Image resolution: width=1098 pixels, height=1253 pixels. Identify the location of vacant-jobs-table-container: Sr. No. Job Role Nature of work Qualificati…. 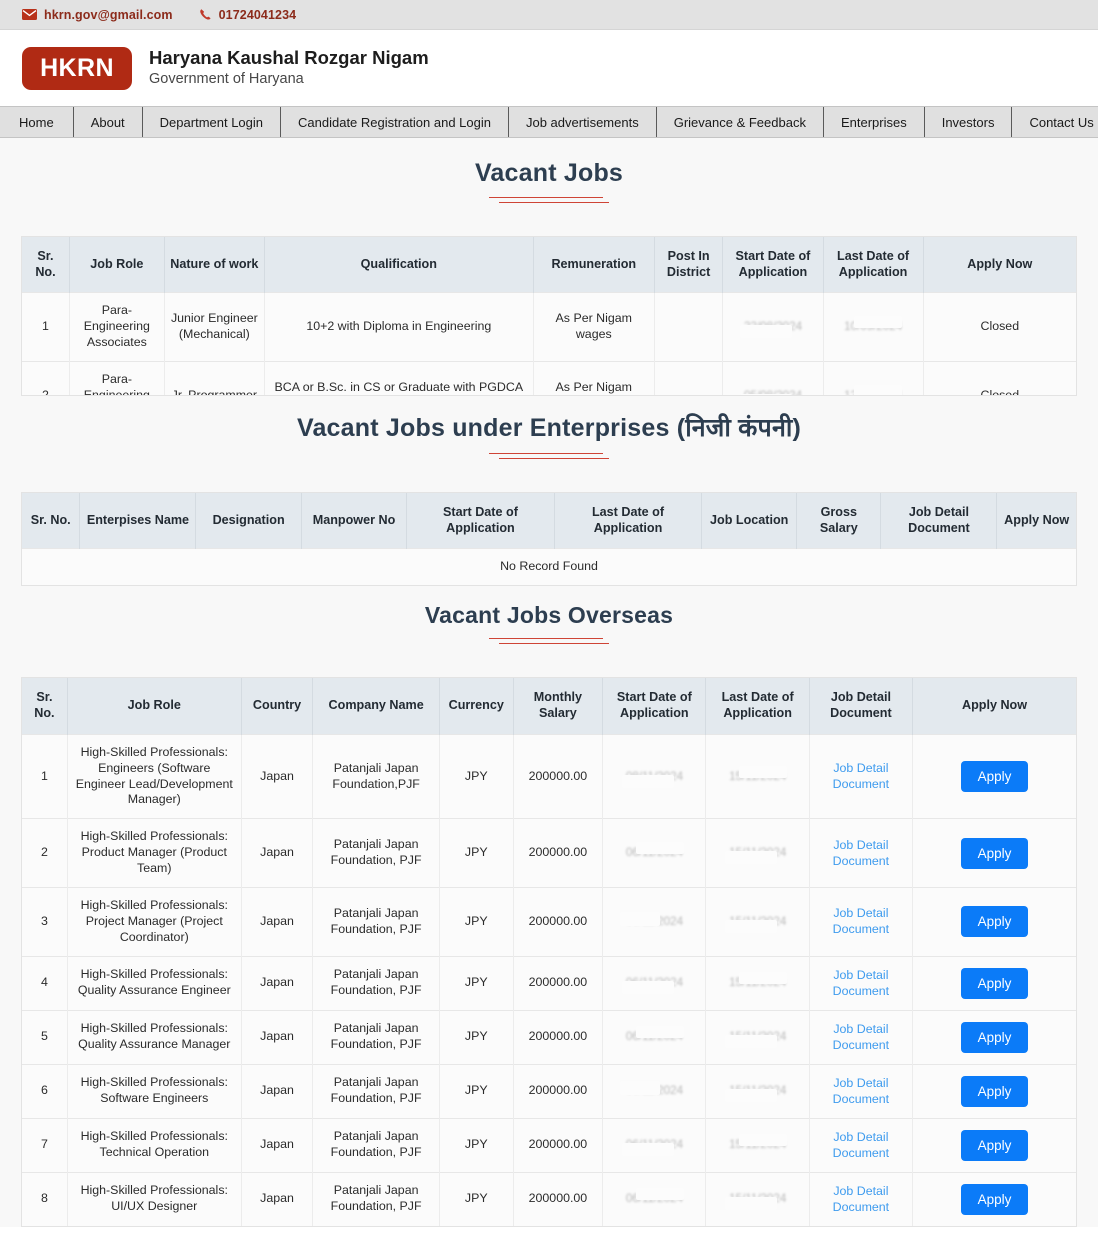
(549, 316).